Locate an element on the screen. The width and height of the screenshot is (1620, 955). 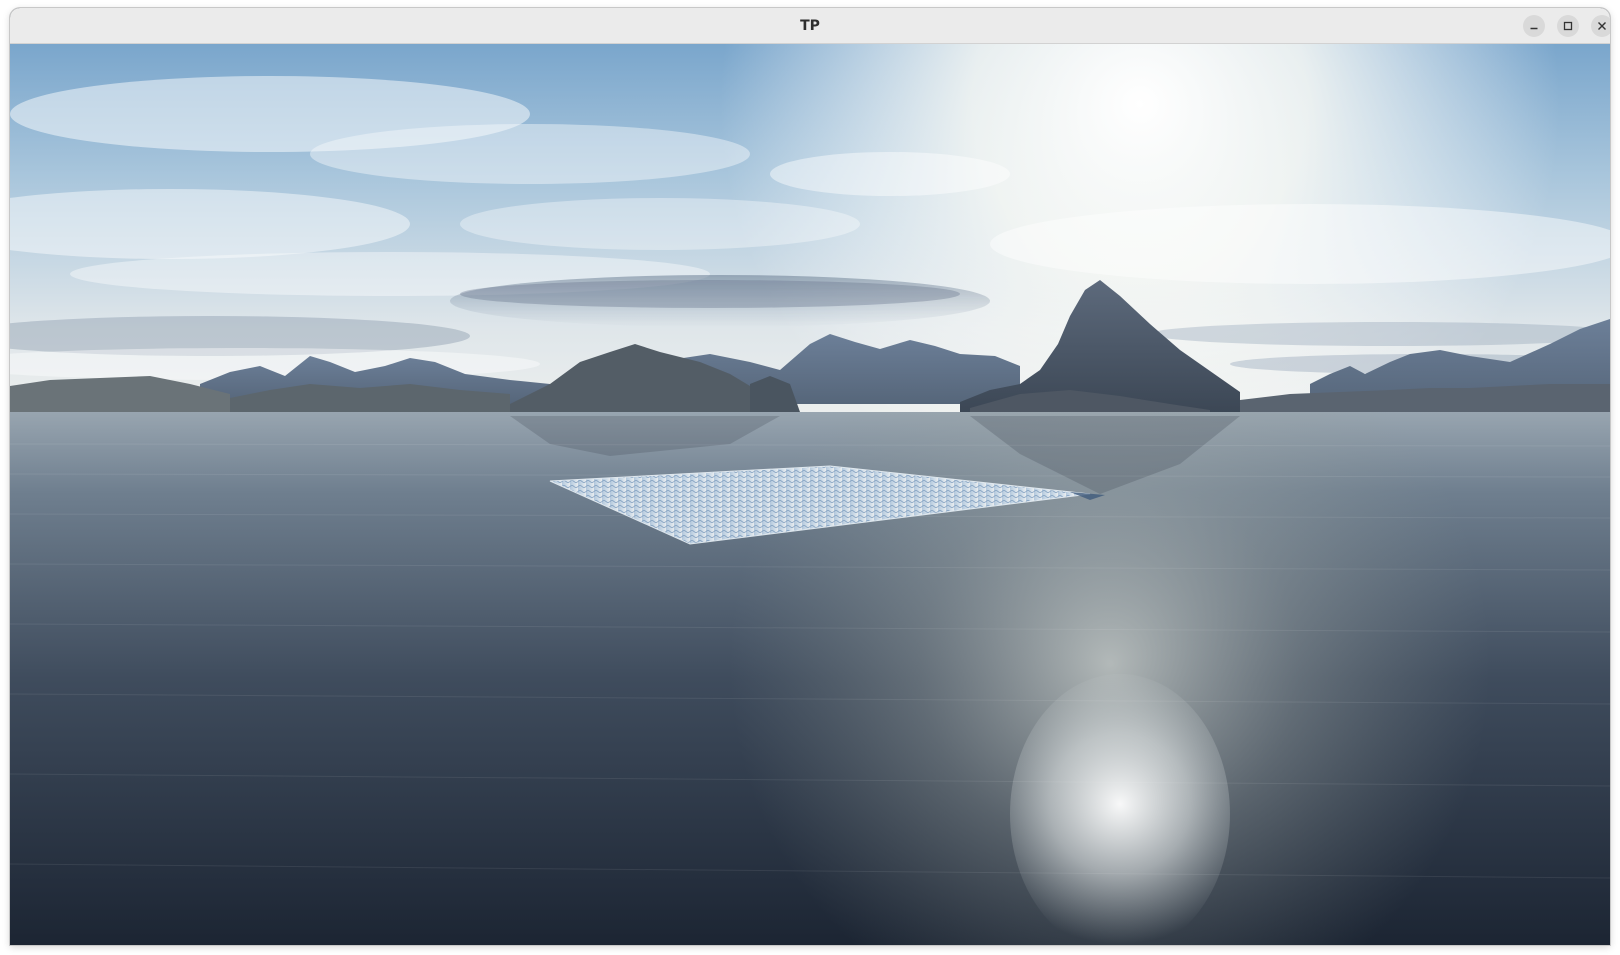
title-bar: TP is located at coordinates (810, 26).